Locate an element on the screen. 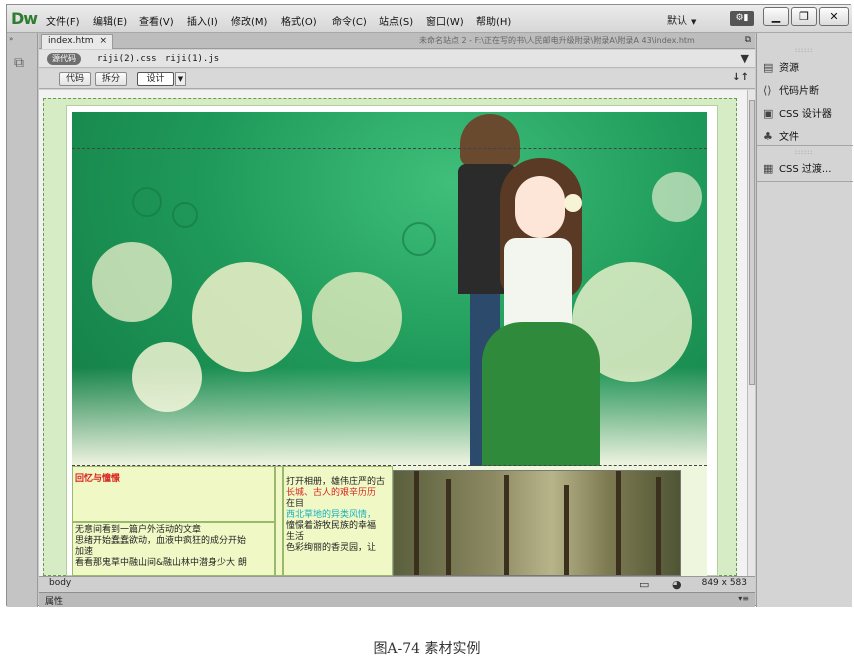 The image size is (854, 665). guide-line is located at coordinates (389, 148).